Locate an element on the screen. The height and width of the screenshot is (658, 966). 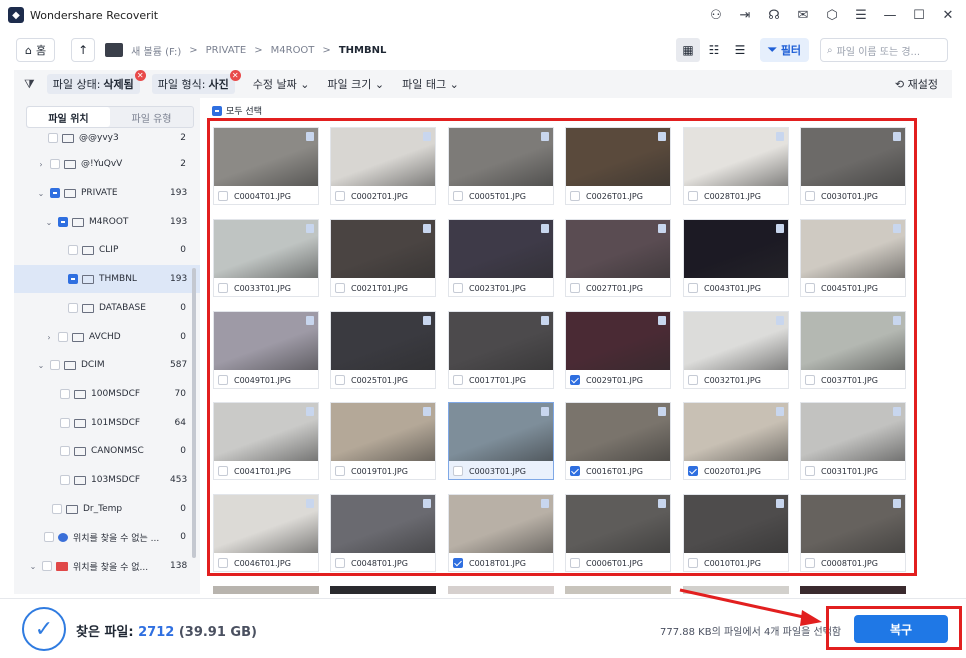
tree-item: ⌄ PRIVATE 193 is located at coordinates (107, 193).